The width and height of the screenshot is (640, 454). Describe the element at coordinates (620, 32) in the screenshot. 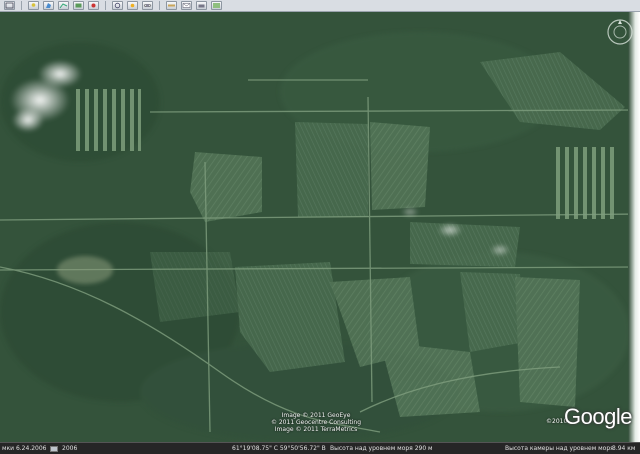

I see `navigation-compass-icon` at that location.